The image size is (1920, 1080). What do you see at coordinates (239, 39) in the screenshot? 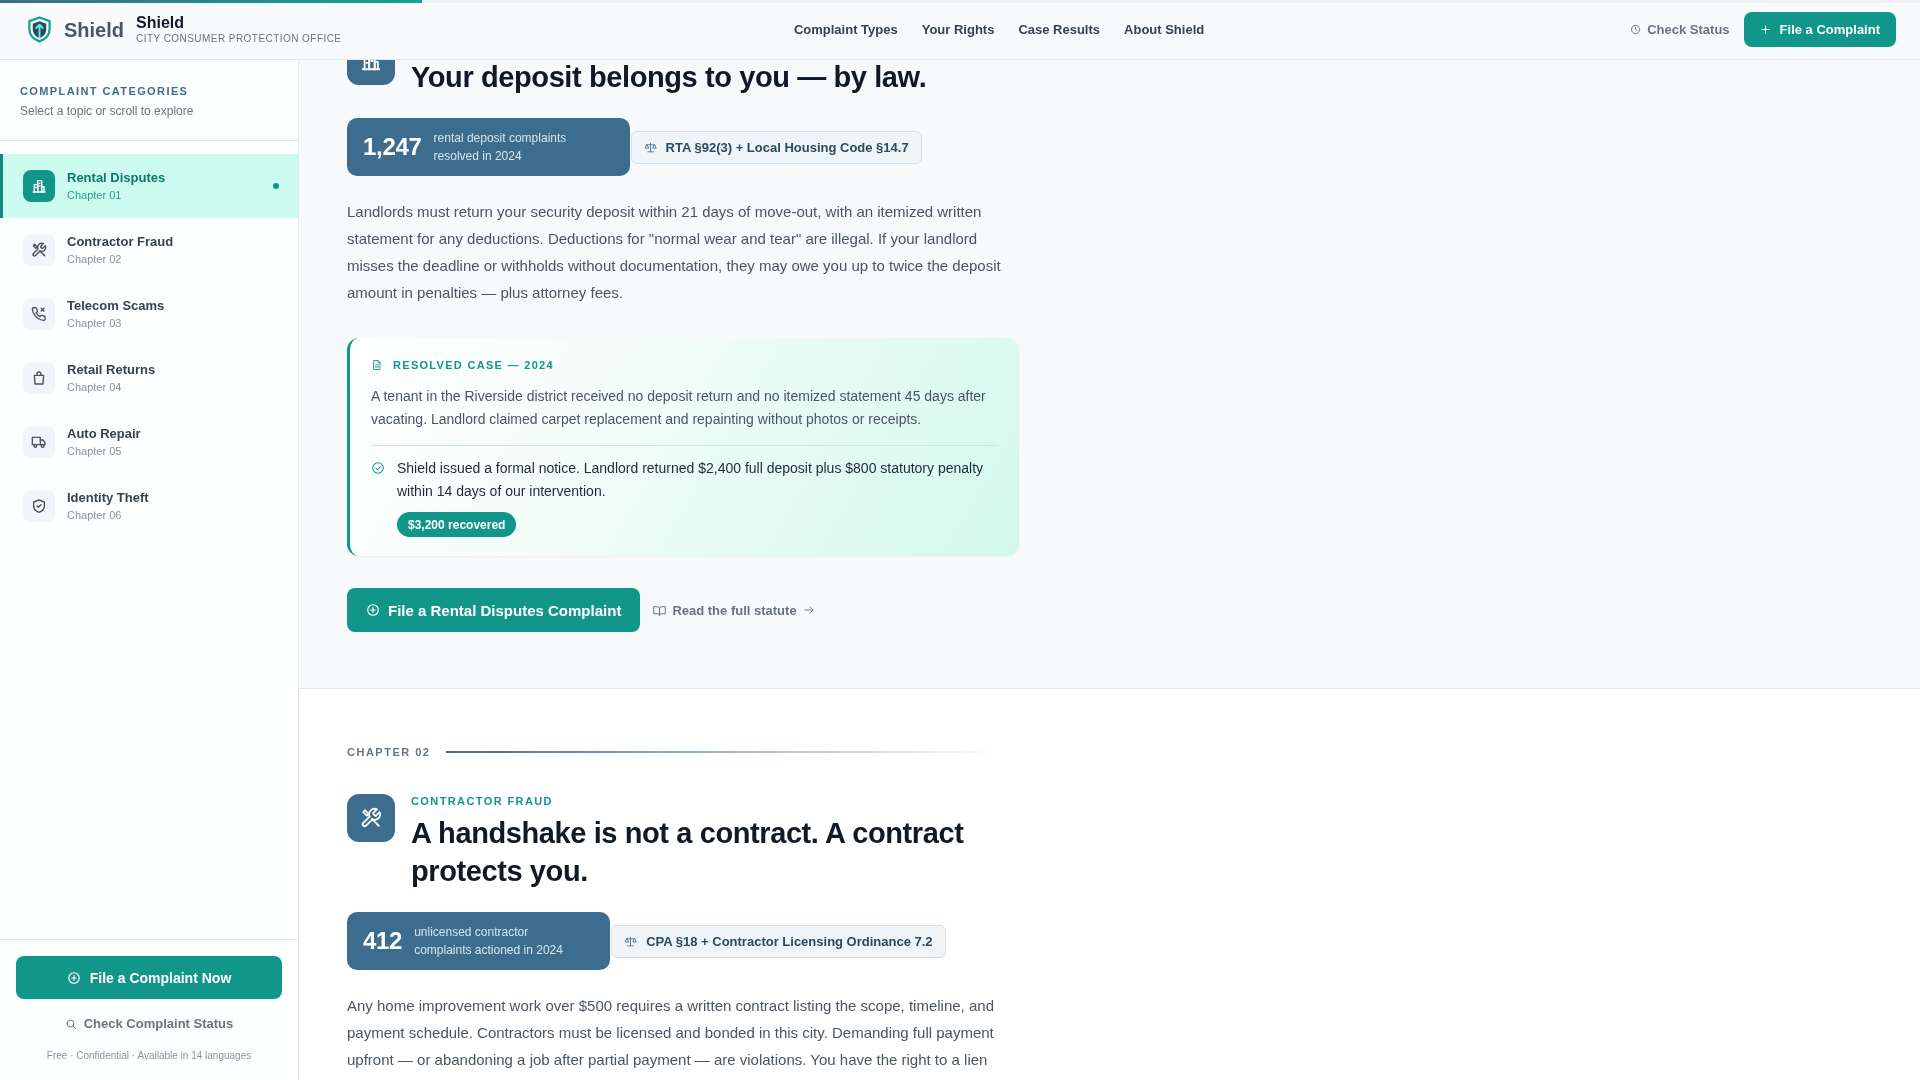
I see `brand-subtitle: CITY CONSUMER PROTECTION OFFICE` at bounding box center [239, 39].